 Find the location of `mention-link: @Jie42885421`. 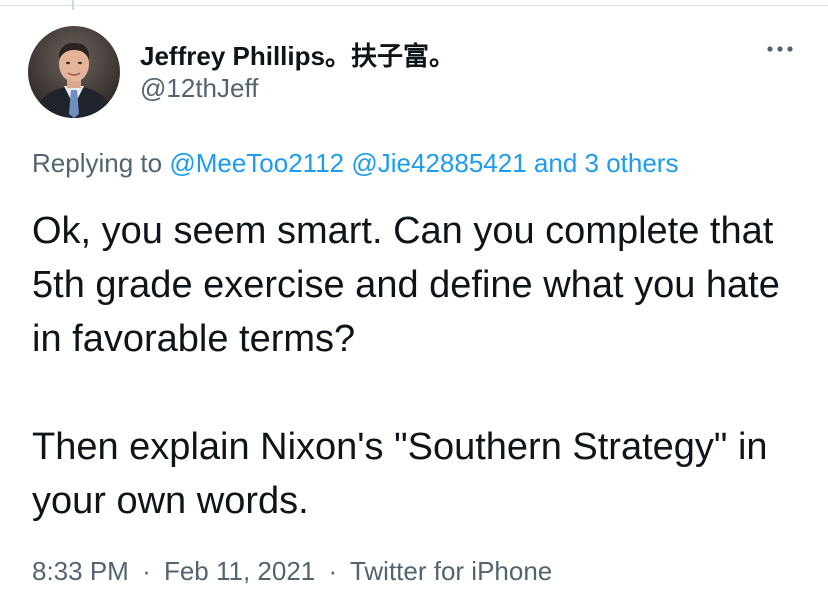

mention-link: @Jie42885421 is located at coordinates (438, 163).